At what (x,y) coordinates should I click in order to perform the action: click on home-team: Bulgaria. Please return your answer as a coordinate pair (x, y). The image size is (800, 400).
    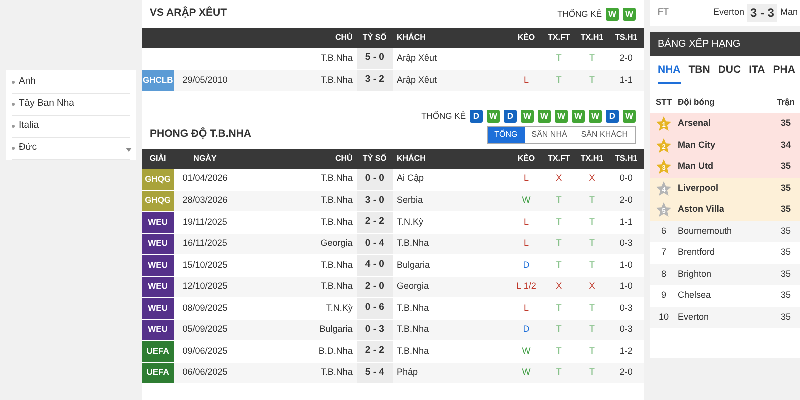
    Looking at the image, I should click on (296, 329).